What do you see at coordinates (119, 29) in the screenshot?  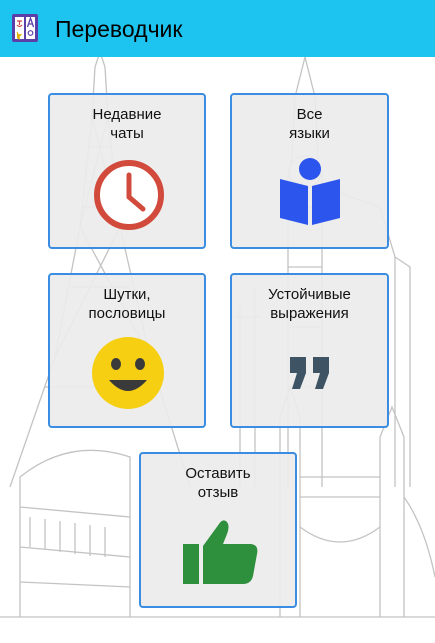 I see `app-title: Переводчик` at bounding box center [119, 29].